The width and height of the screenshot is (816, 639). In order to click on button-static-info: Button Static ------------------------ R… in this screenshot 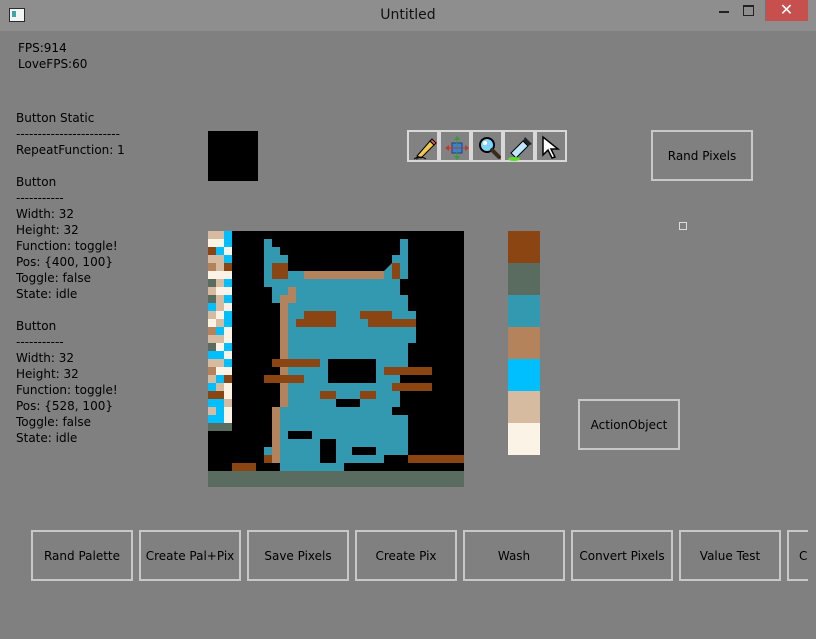, I will do `click(70, 134)`.